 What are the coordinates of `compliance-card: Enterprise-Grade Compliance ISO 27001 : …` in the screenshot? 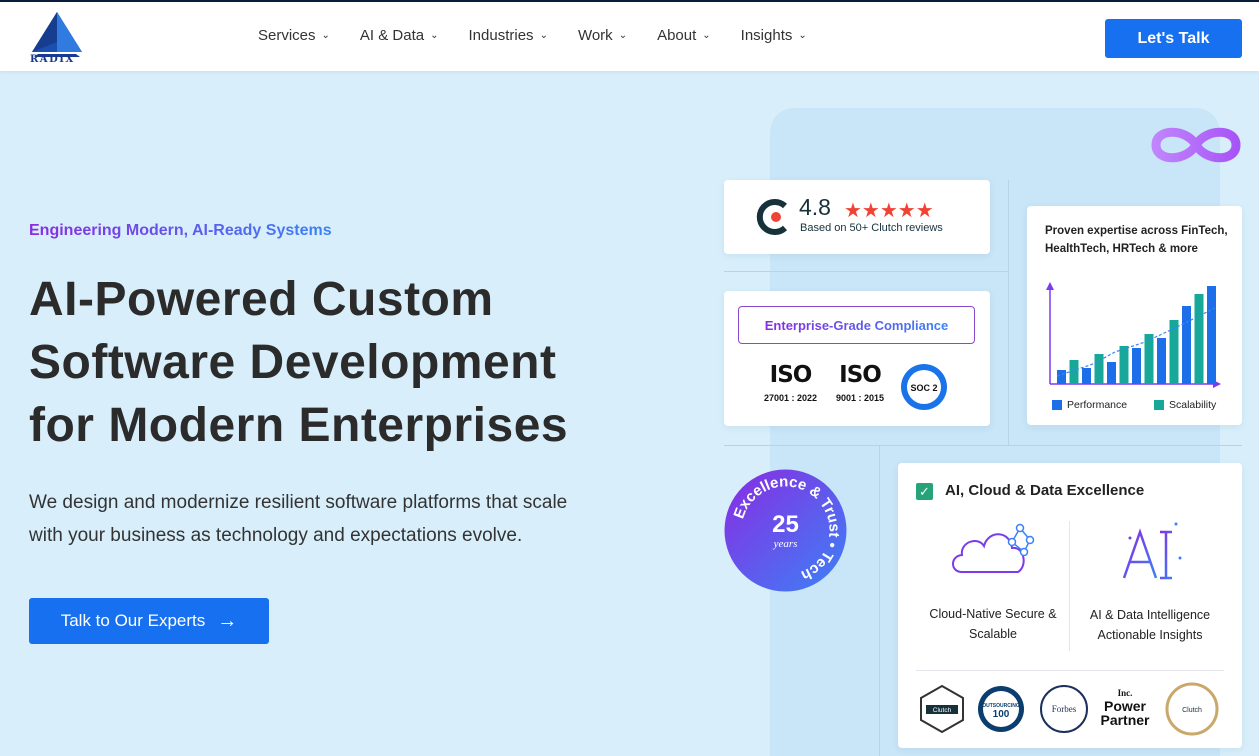 It's located at (857, 358).